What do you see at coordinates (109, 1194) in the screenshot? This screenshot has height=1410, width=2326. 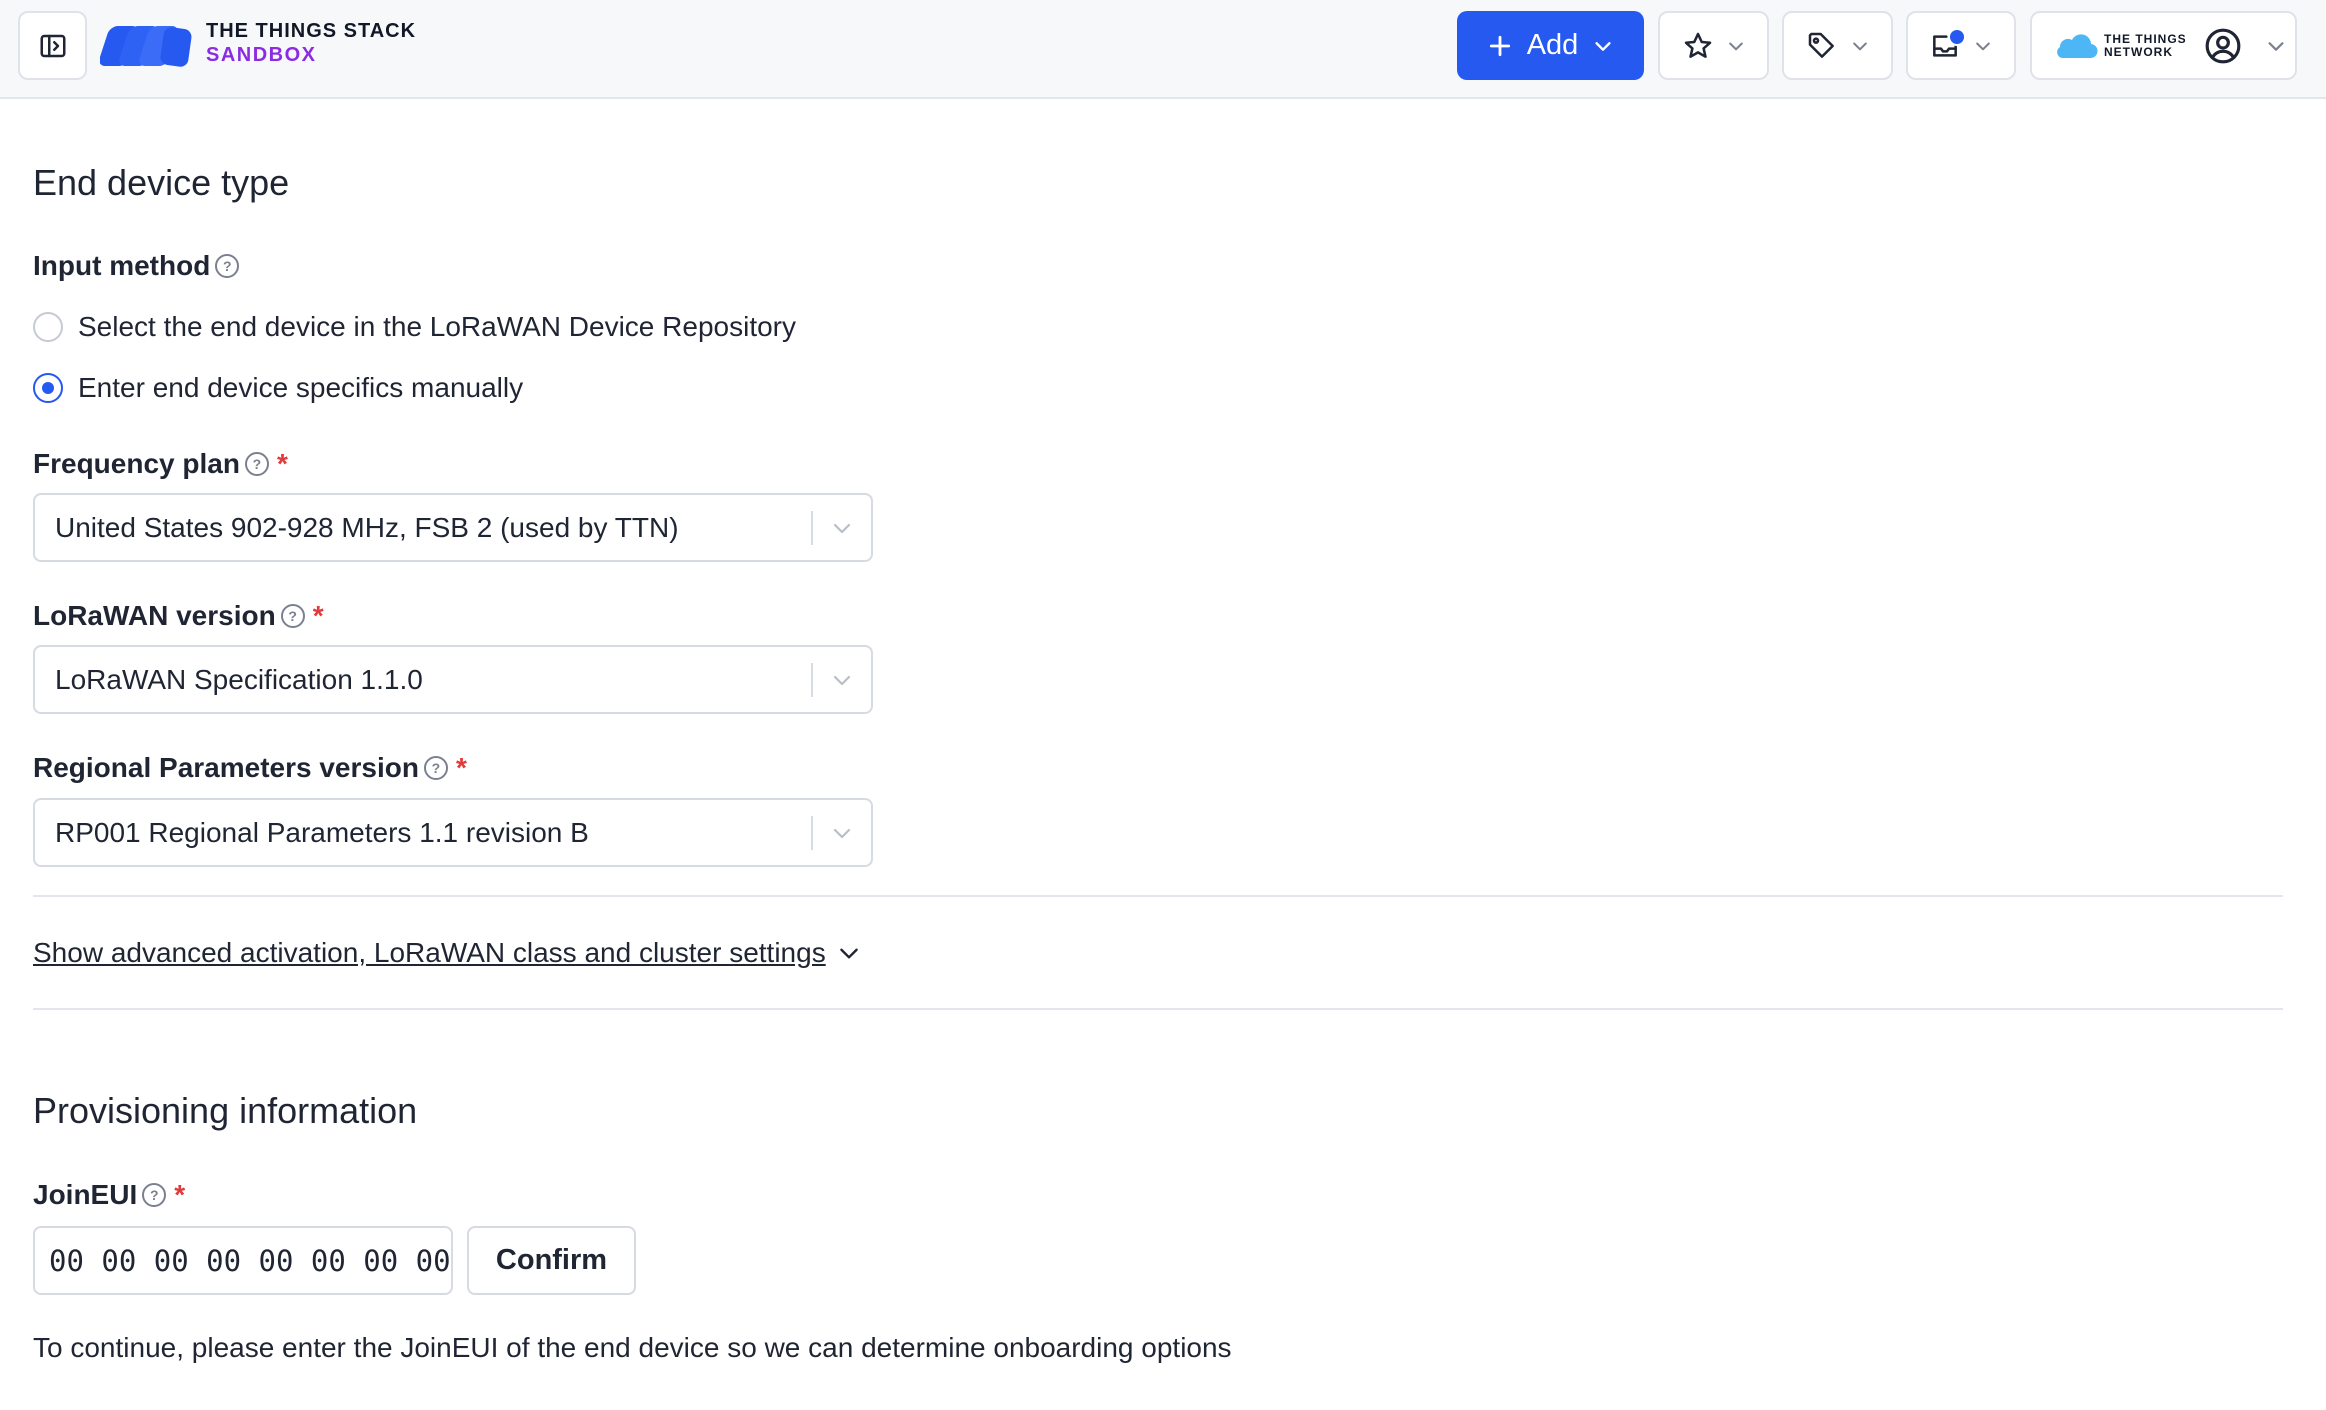 I see `join-eui-label: JoinEUI ? *` at bounding box center [109, 1194].